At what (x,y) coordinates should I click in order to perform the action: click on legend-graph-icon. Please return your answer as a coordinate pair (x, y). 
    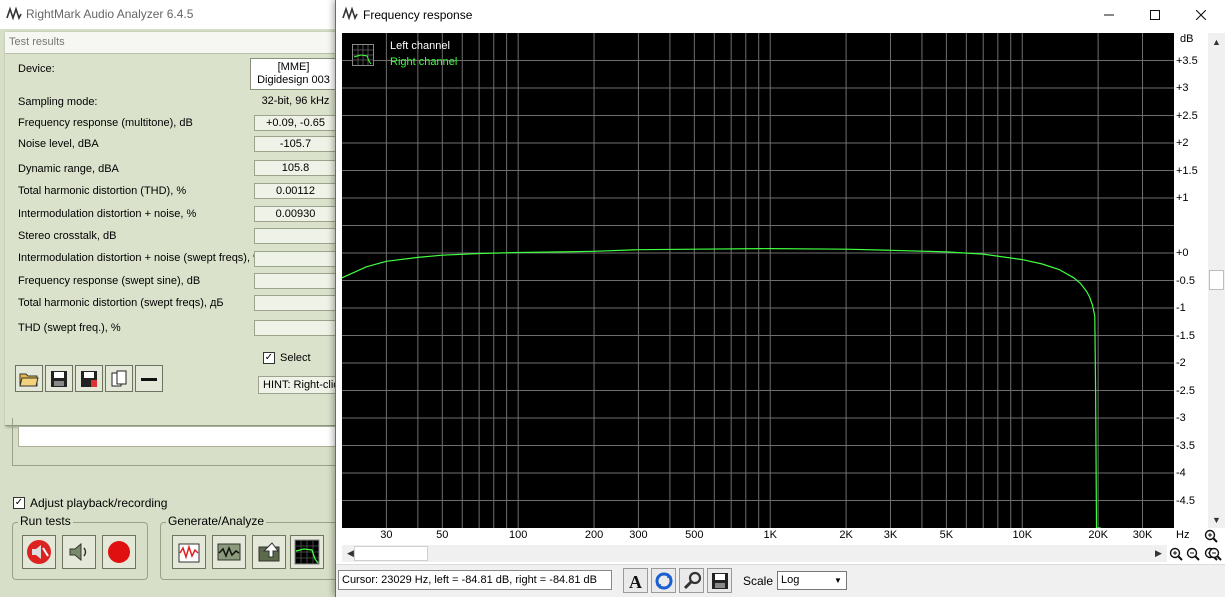
    Looking at the image, I should click on (363, 55).